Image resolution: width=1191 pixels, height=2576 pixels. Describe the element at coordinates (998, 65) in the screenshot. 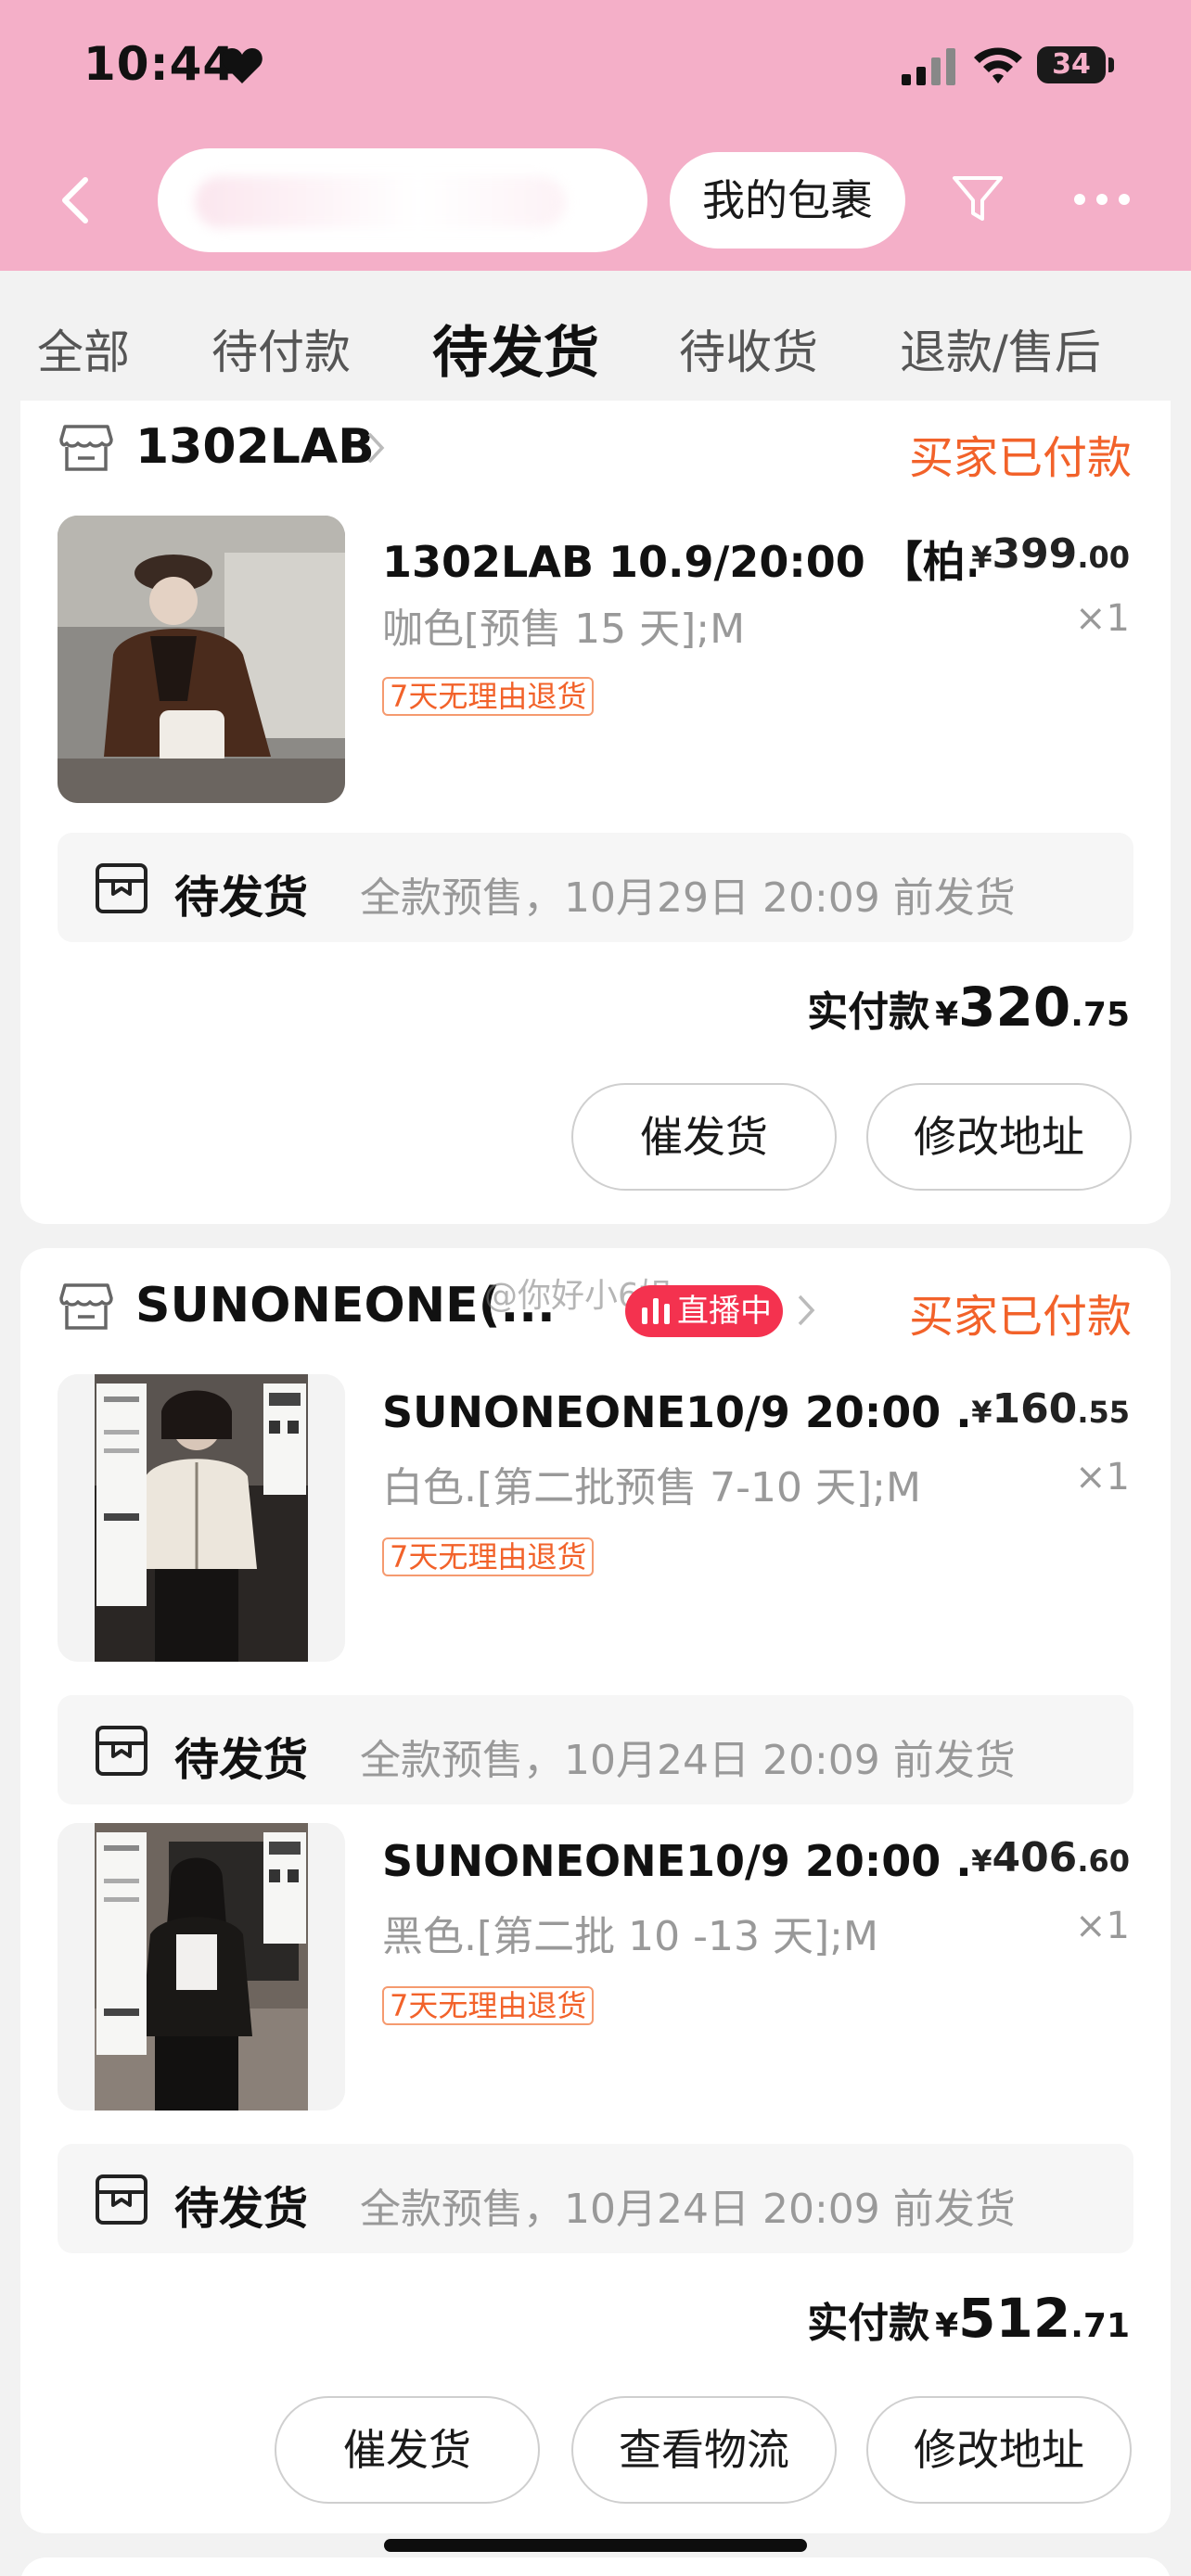

I see `wifi-icon` at that location.